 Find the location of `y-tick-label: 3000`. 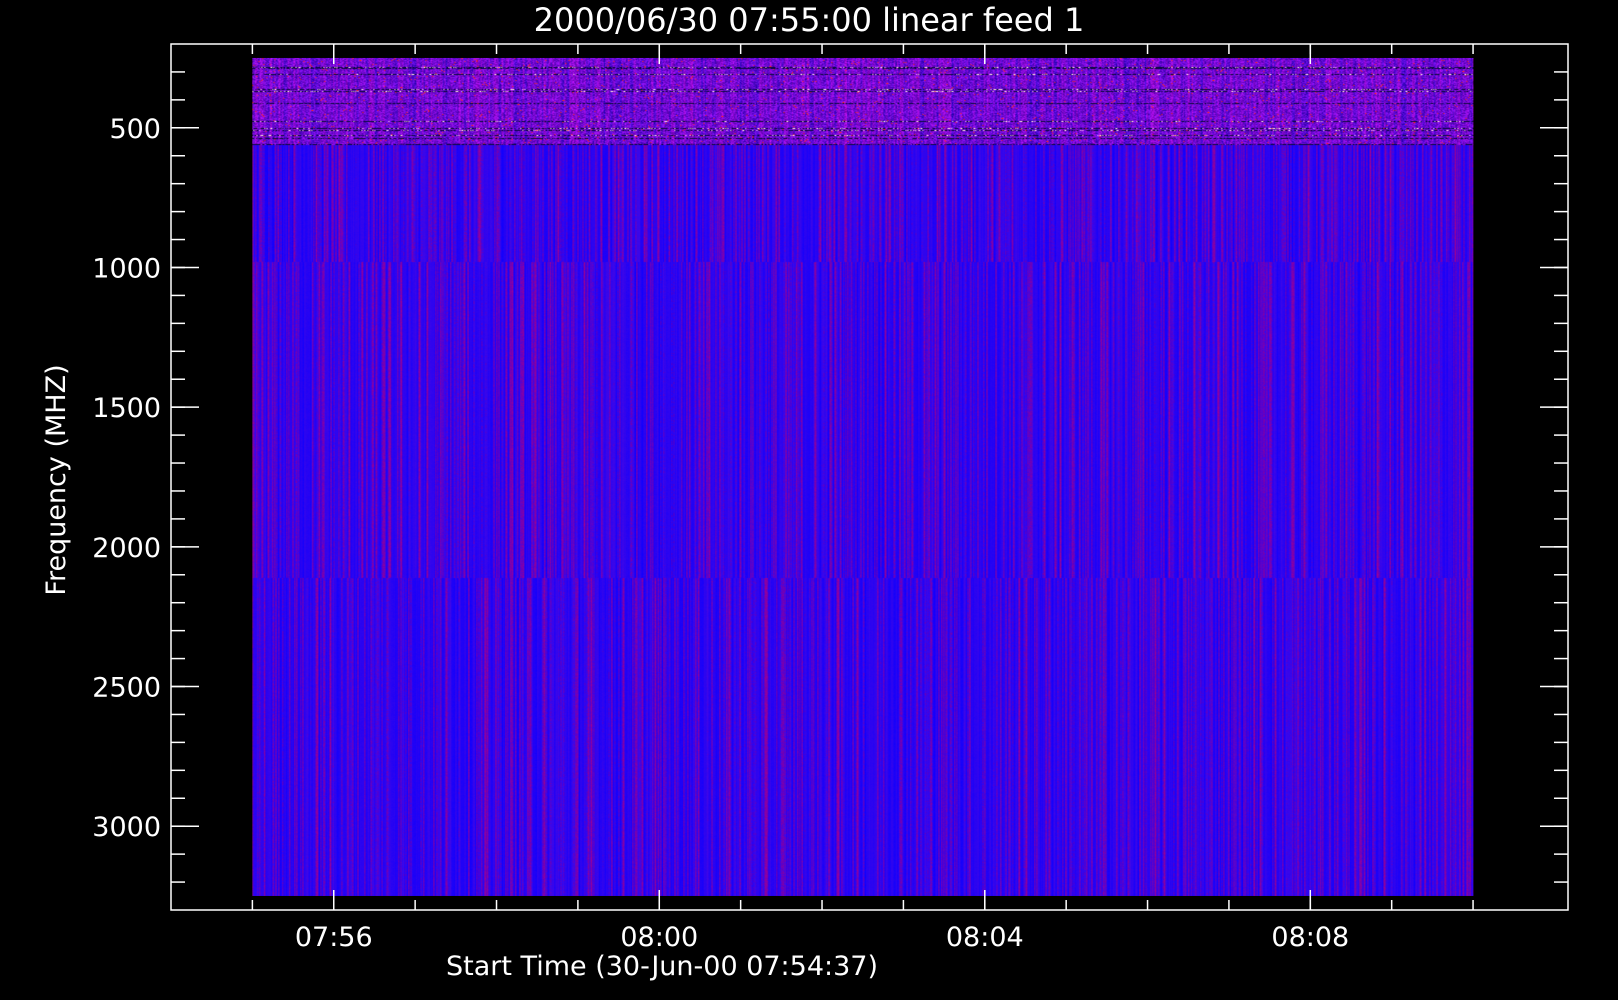

y-tick-label: 3000 is located at coordinates (126, 827).